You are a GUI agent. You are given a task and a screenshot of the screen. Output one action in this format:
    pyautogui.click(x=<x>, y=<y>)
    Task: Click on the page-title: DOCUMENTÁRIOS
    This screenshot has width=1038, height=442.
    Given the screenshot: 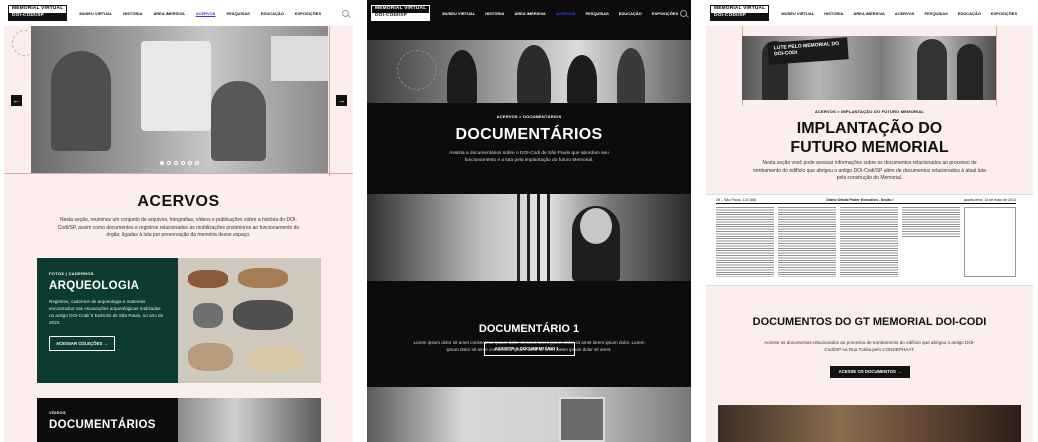 What is the action you would take?
    pyautogui.click(x=529, y=134)
    